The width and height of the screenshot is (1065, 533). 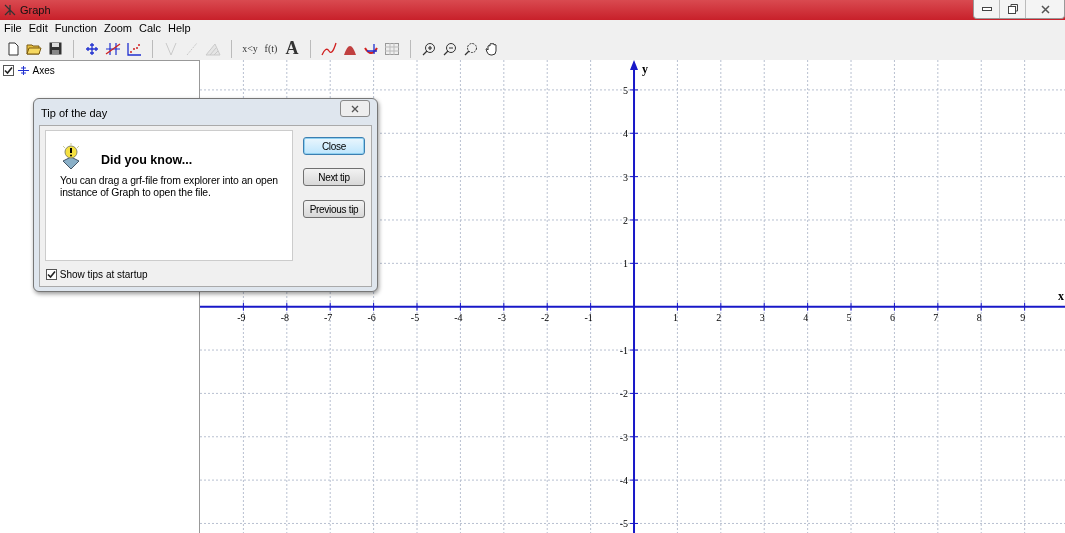 What do you see at coordinates (328, 317) in the screenshot?
I see `tick-label: -7` at bounding box center [328, 317].